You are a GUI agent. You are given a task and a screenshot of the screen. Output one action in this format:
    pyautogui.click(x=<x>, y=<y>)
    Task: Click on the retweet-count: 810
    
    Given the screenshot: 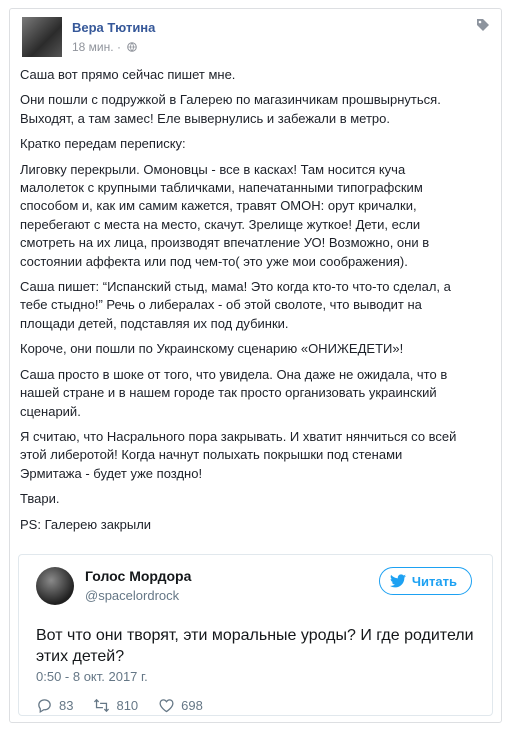 What is the action you would take?
    pyautogui.click(x=127, y=705)
    